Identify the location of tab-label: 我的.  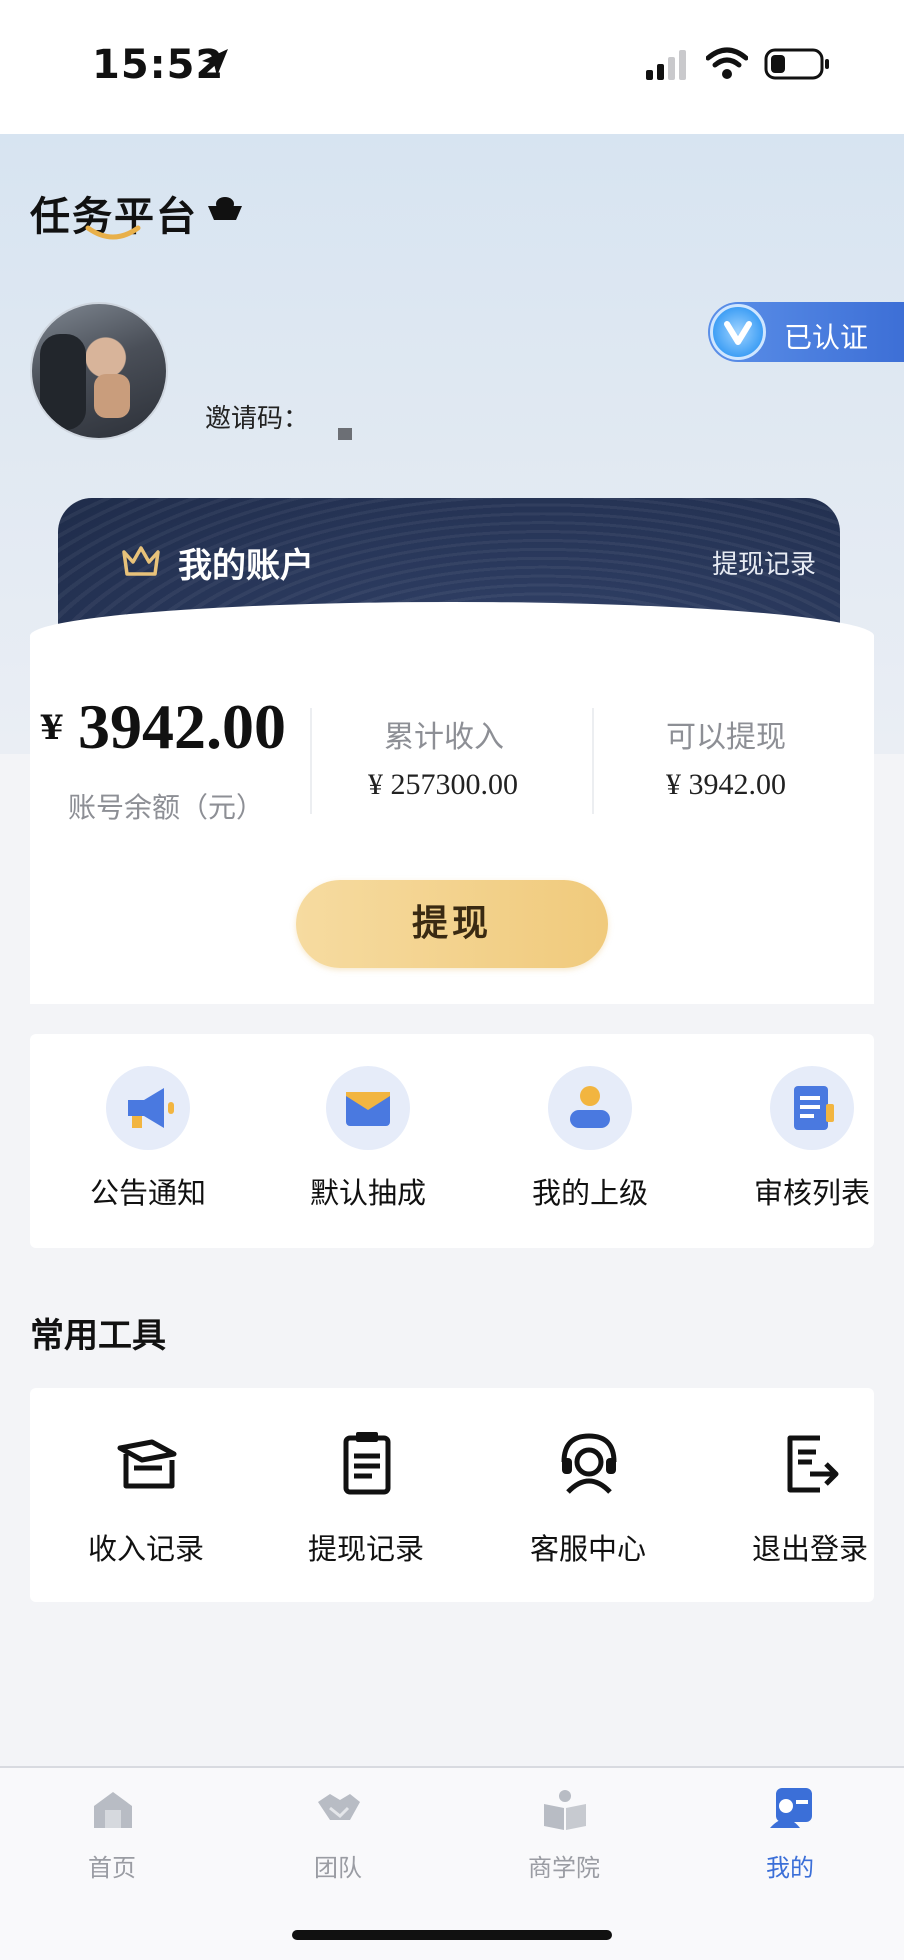
(790, 1868).